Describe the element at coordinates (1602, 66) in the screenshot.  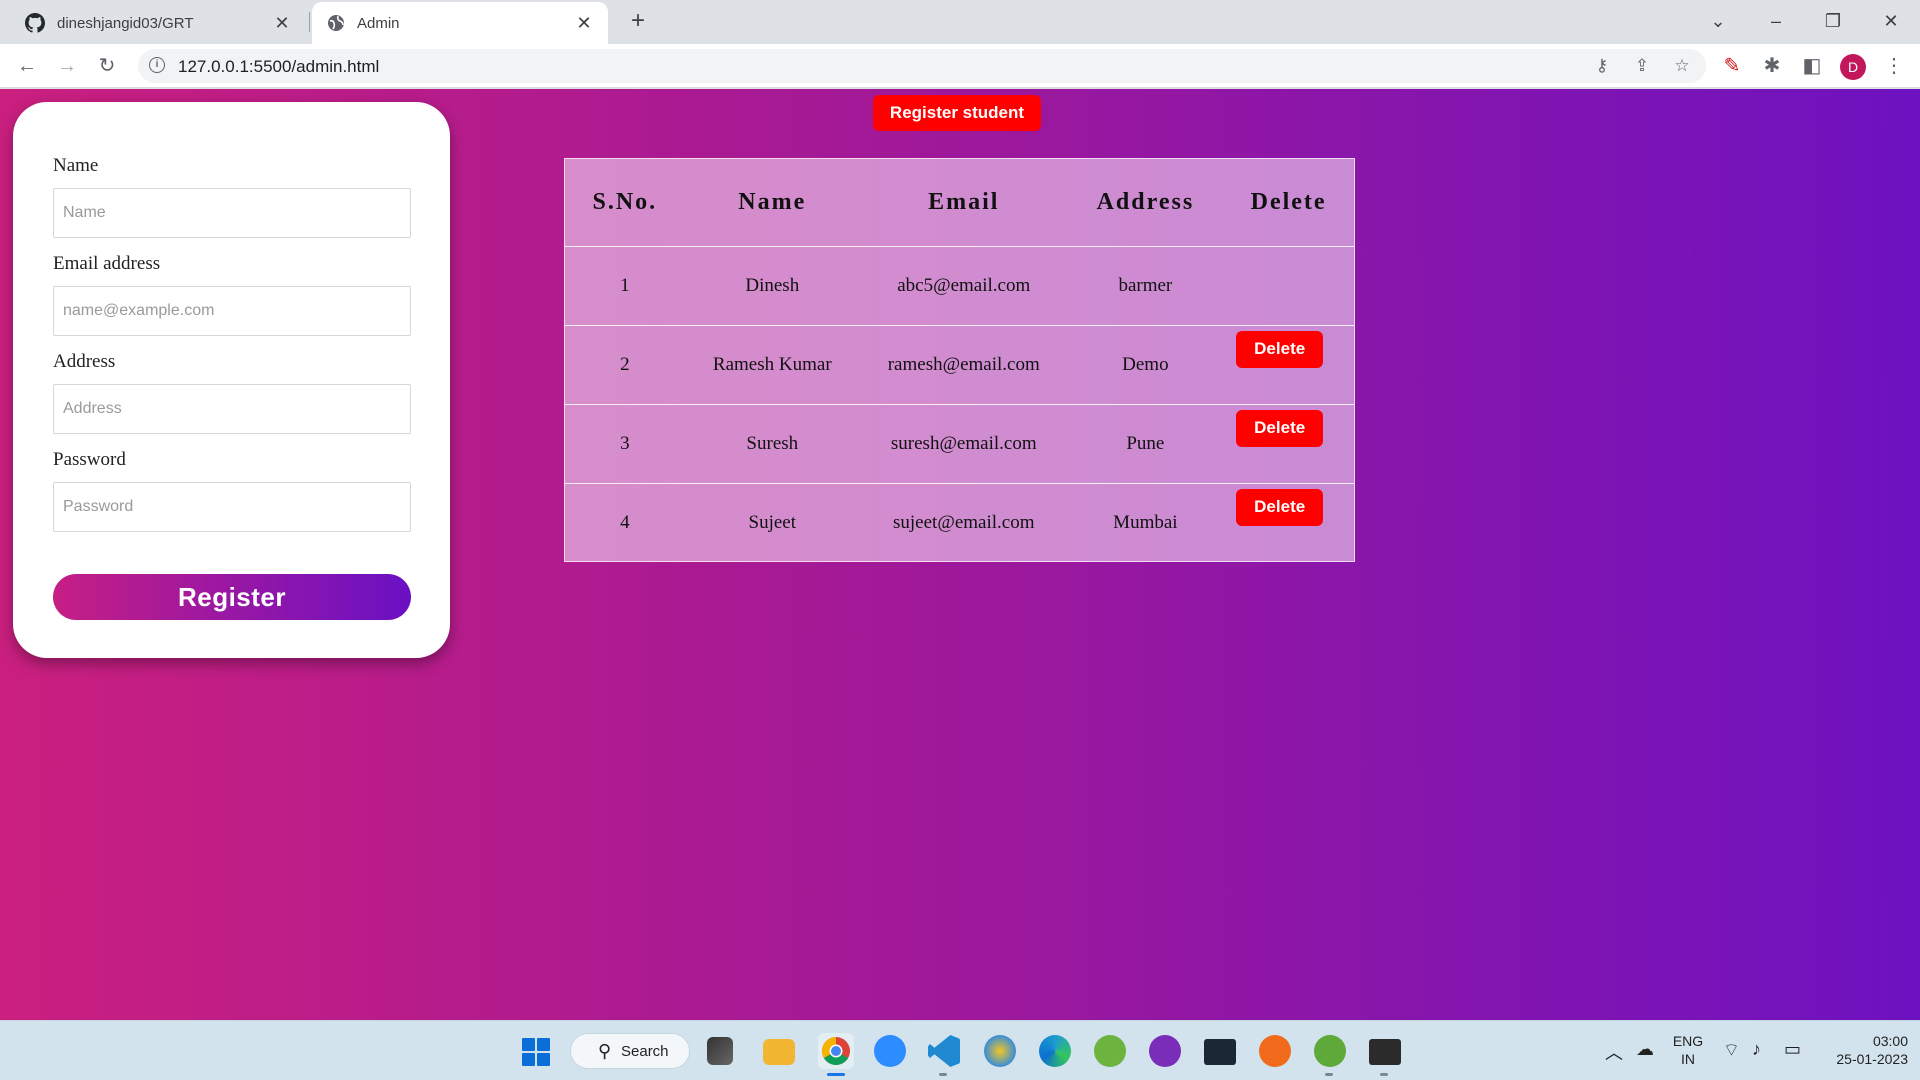
I see `key-icon: ⚷` at that location.